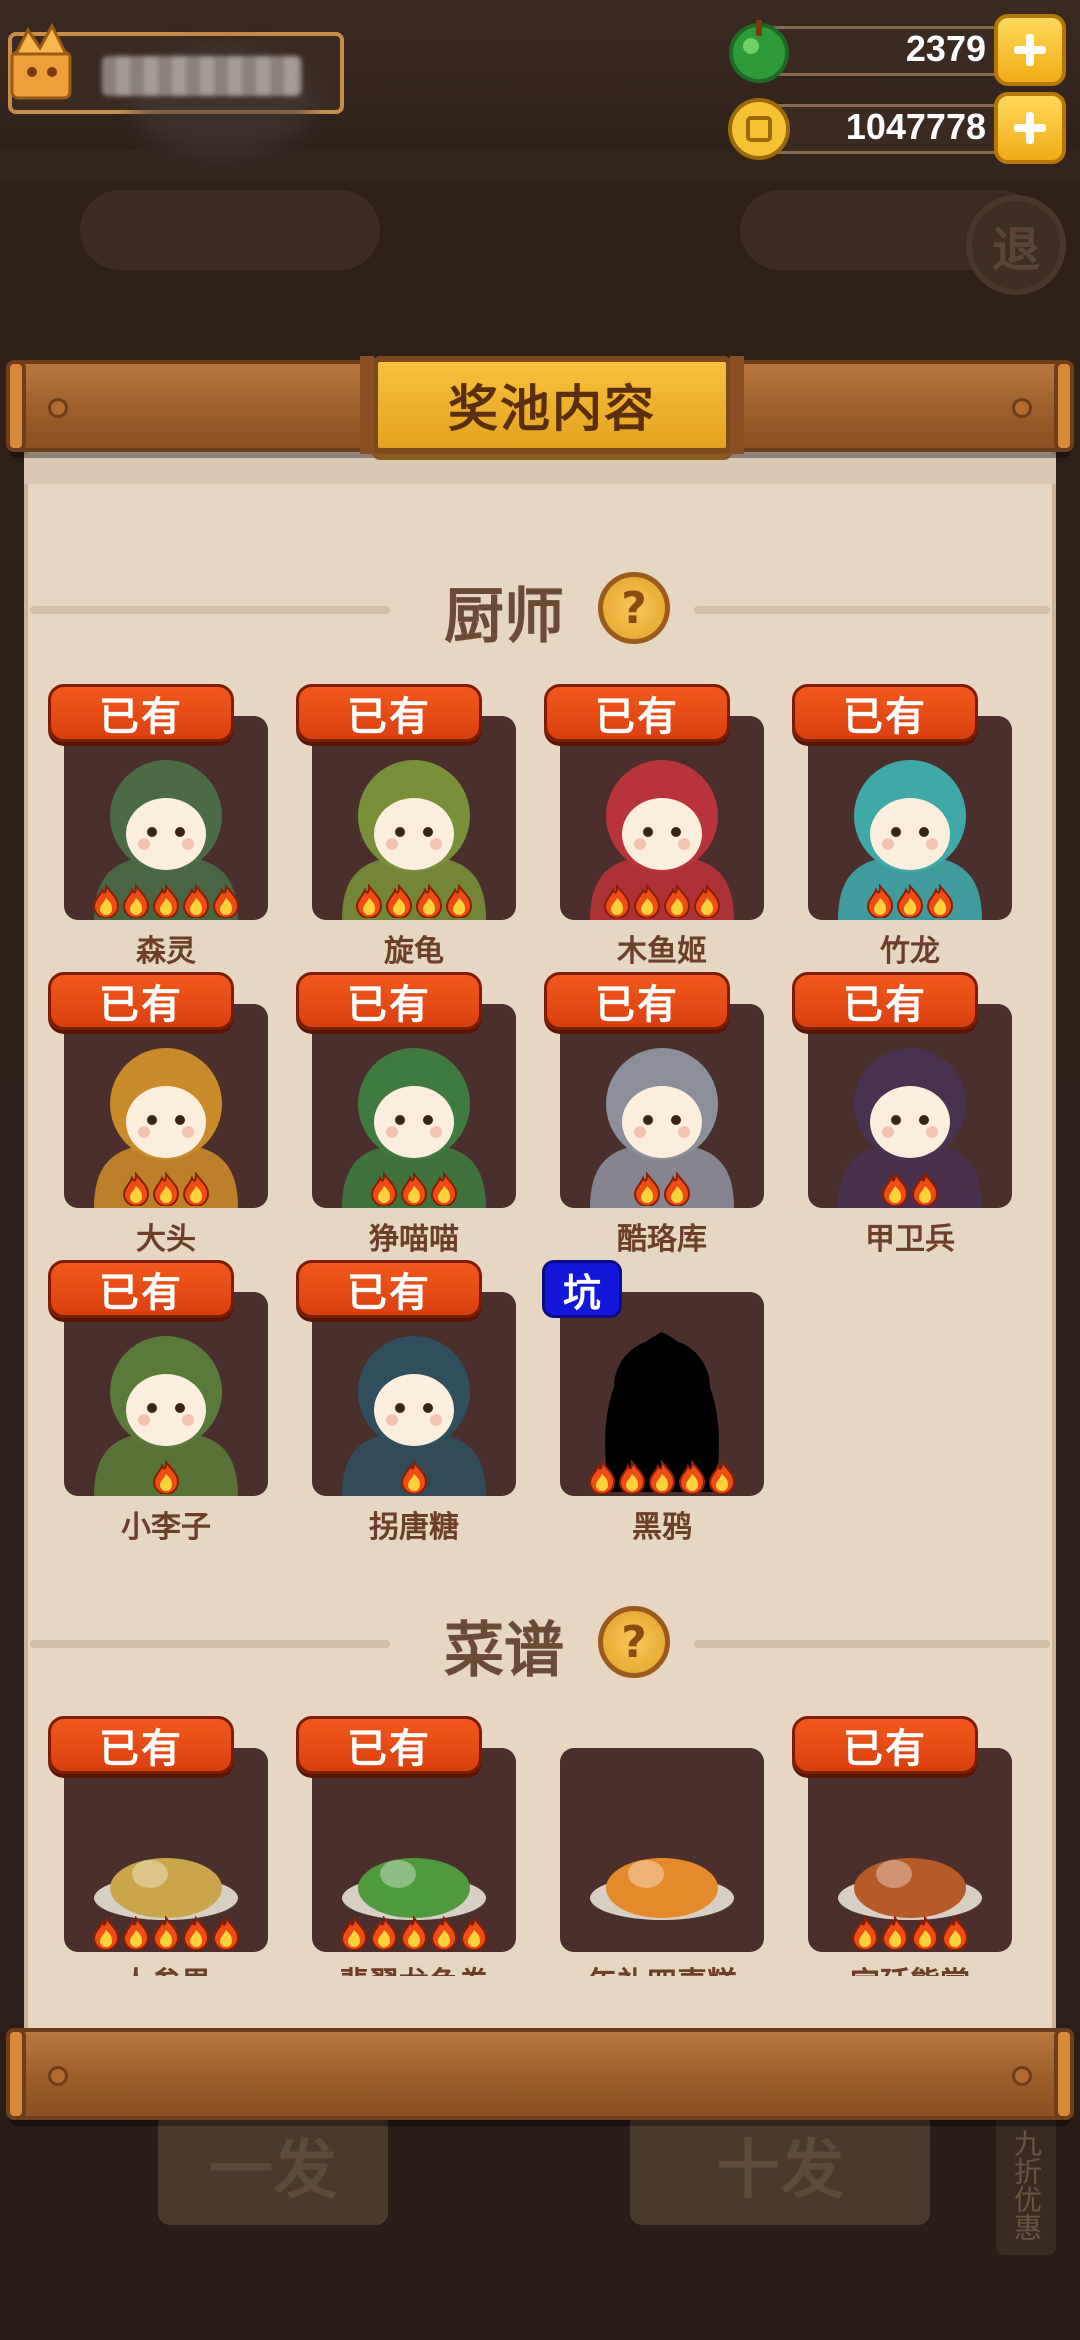  Describe the element at coordinates (945, 48) in the screenshot. I see `jade-amount: 2379` at that location.